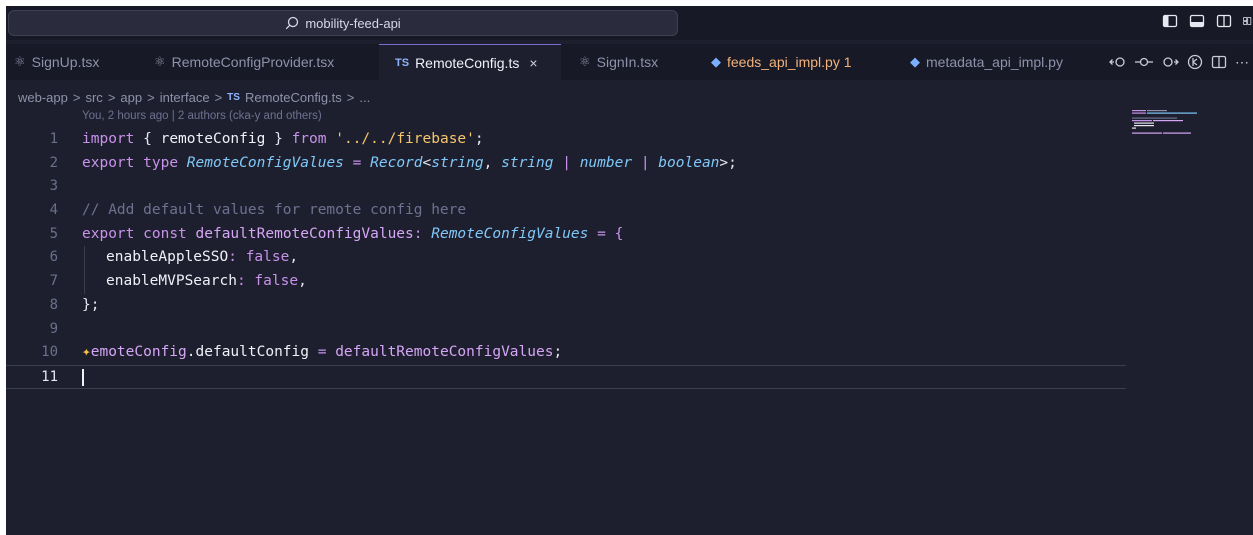 The width and height of the screenshot is (1253, 535). I want to click on line-number: 2, so click(53, 162).